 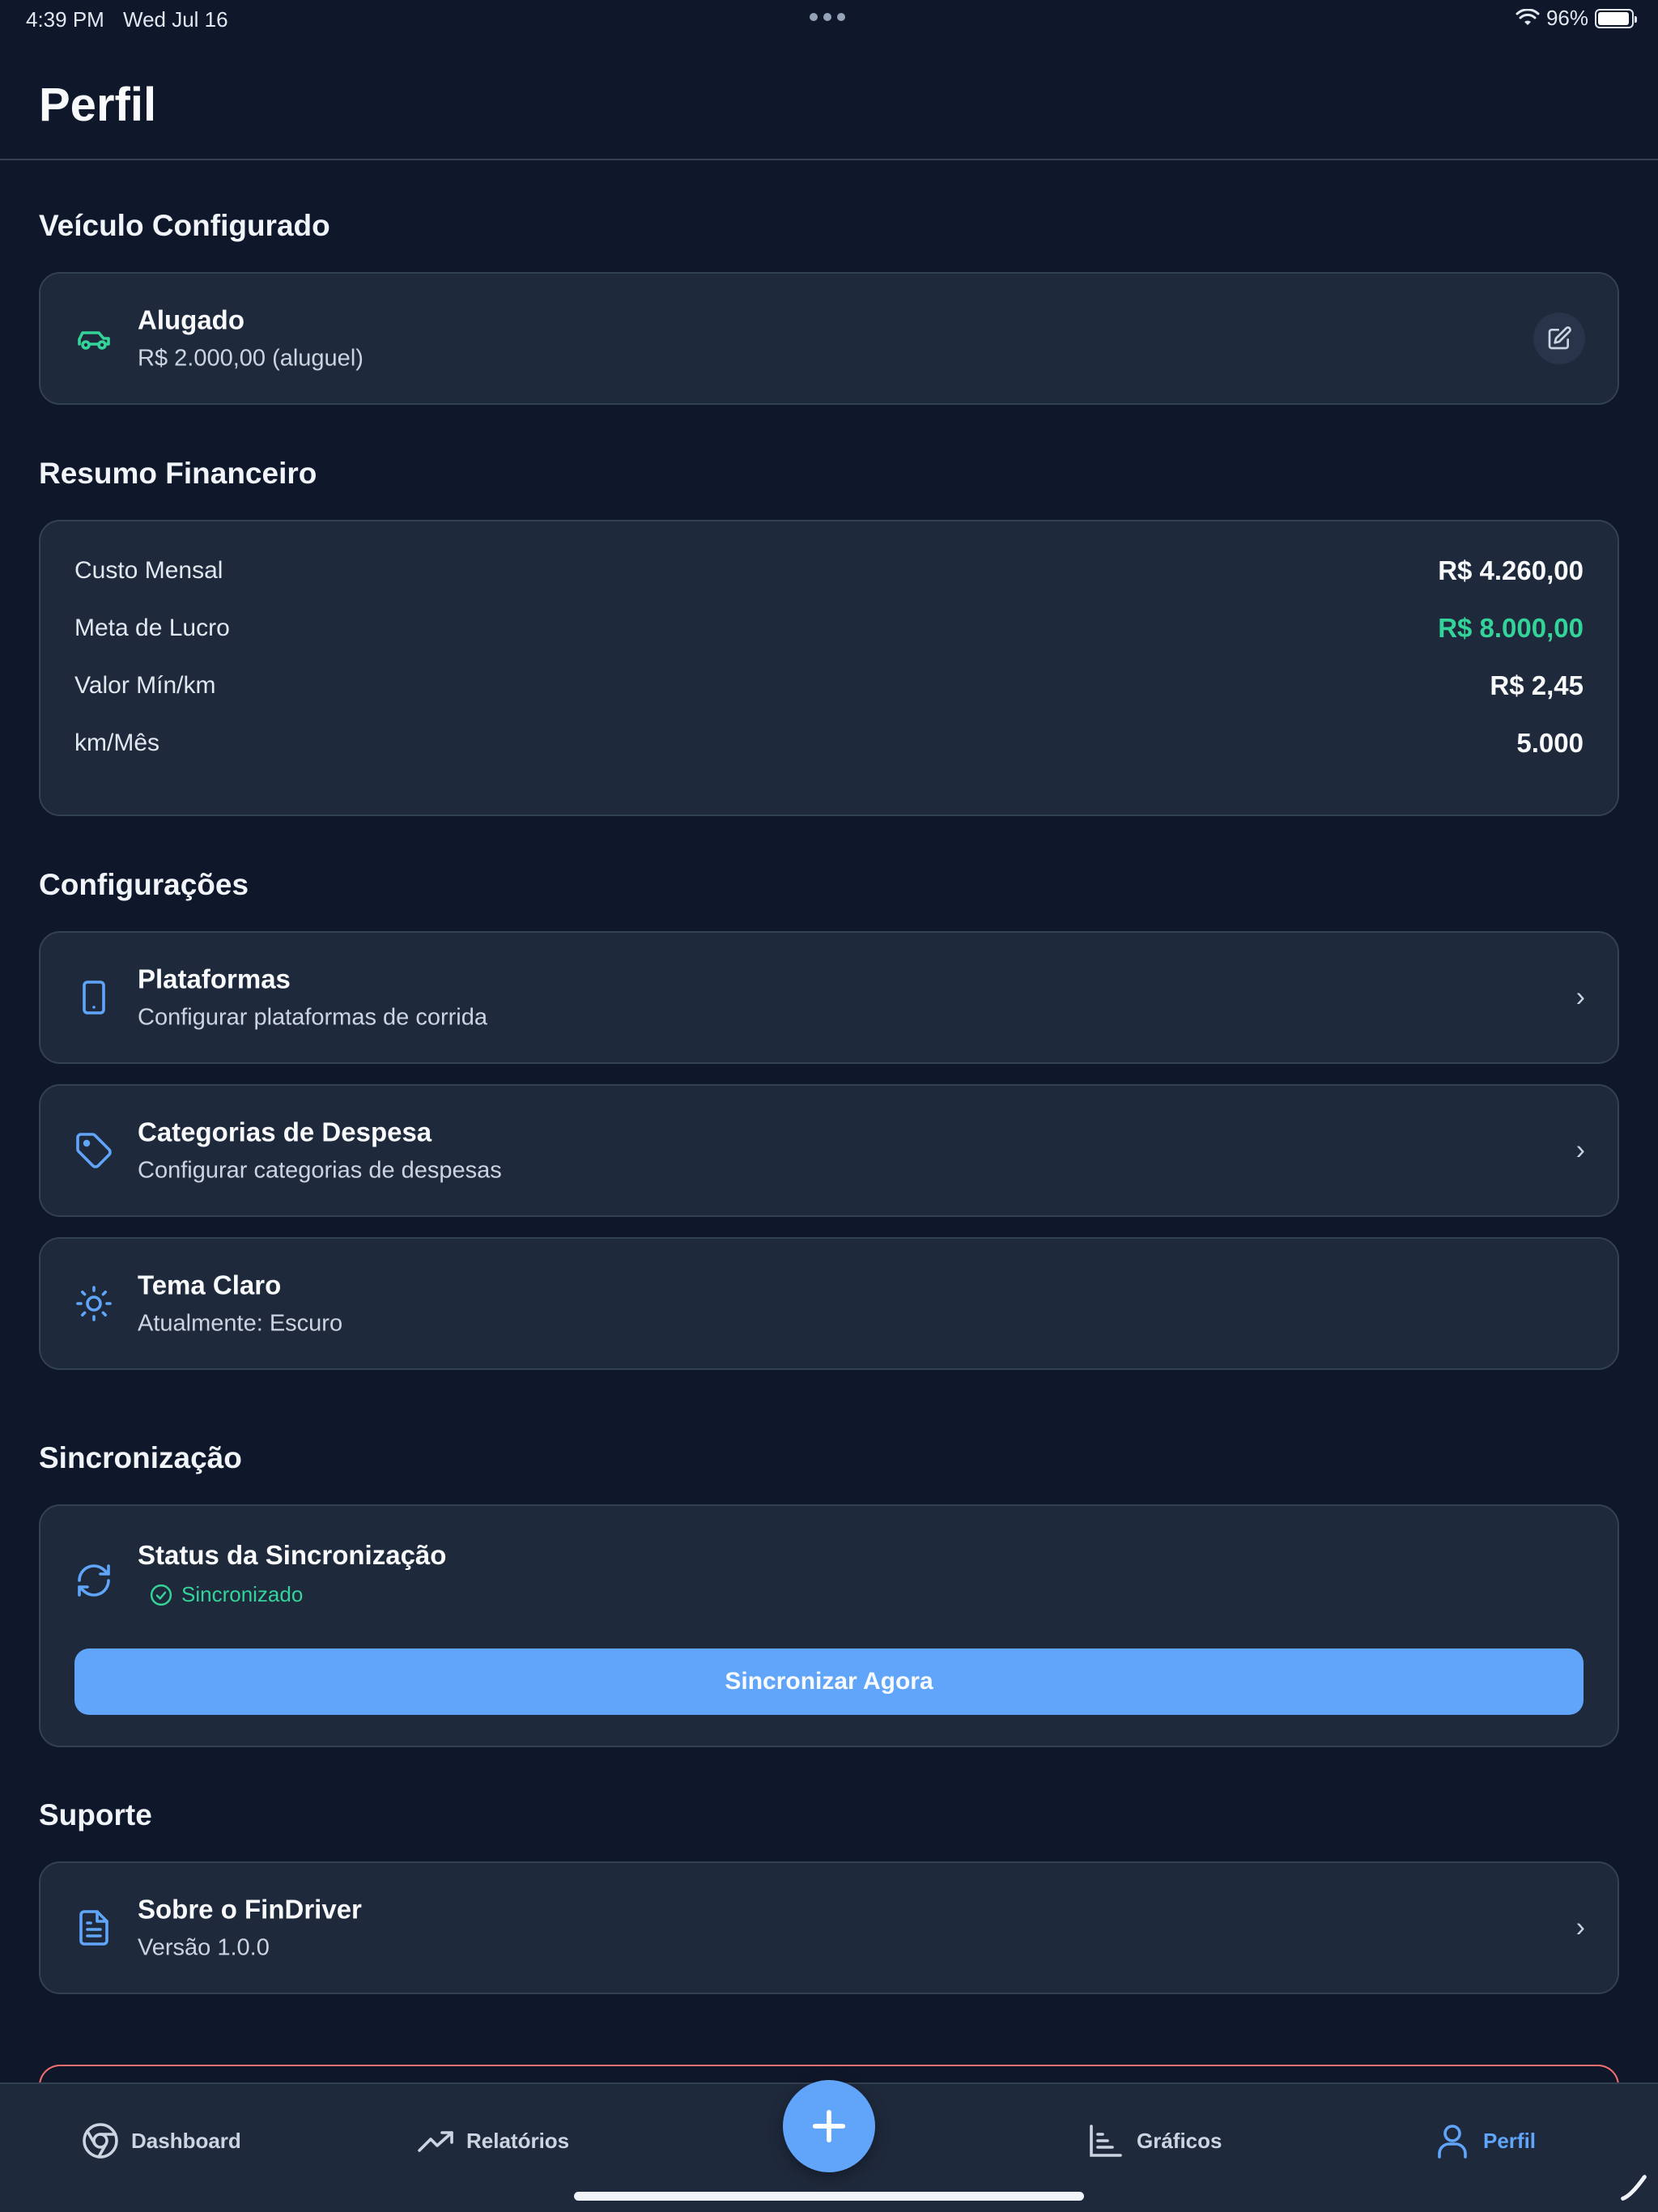 I want to click on add-button, so click(x=829, y=2126).